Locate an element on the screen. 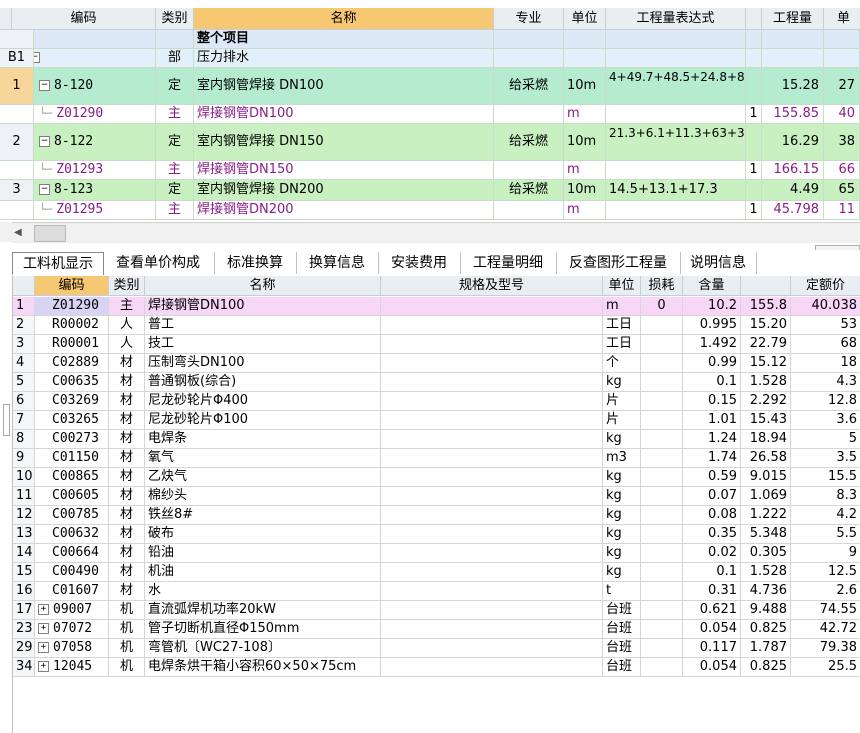  col-header-content: 含量 is located at coordinates (712, 286).